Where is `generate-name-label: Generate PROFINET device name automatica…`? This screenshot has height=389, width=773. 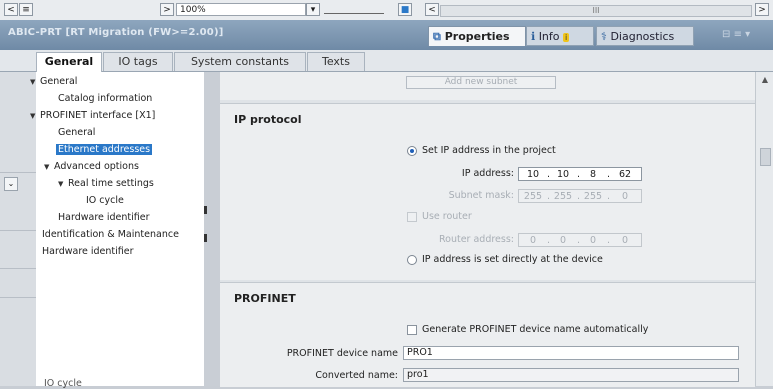
generate-name-label: Generate PROFINET device name automatica… is located at coordinates (535, 329).